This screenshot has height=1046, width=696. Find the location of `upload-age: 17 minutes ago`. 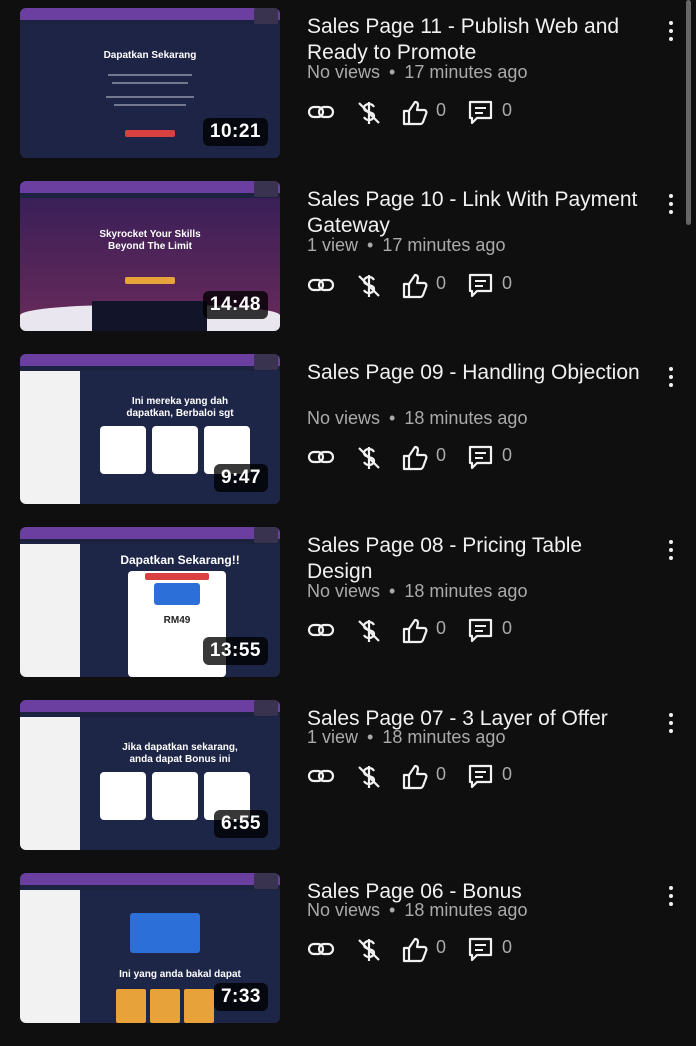

upload-age: 17 minutes ago is located at coordinates (466, 72).